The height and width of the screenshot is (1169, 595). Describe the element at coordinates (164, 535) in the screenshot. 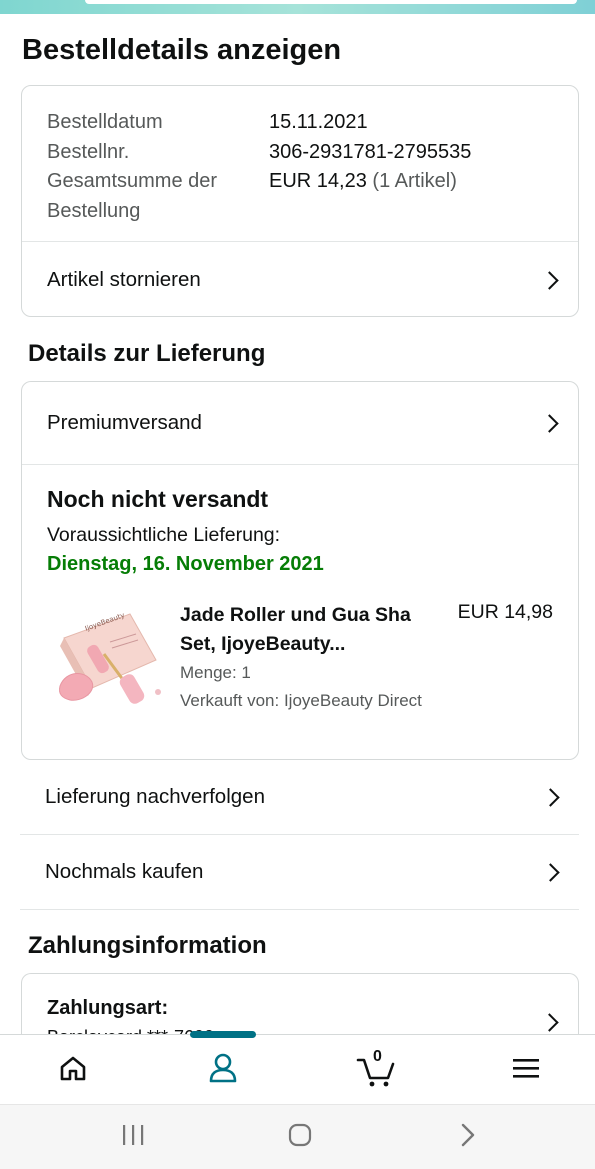

I see `eta-label: Voraussichtliche Lieferung:` at that location.